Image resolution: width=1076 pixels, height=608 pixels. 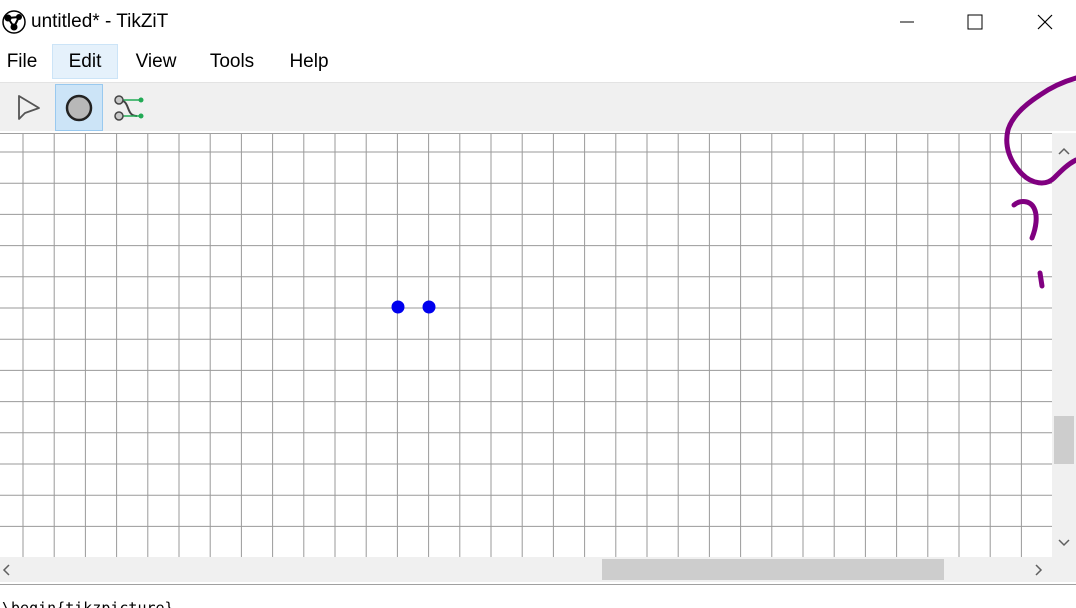 I want to click on horizontal-scrollbar, so click(x=526, y=569).